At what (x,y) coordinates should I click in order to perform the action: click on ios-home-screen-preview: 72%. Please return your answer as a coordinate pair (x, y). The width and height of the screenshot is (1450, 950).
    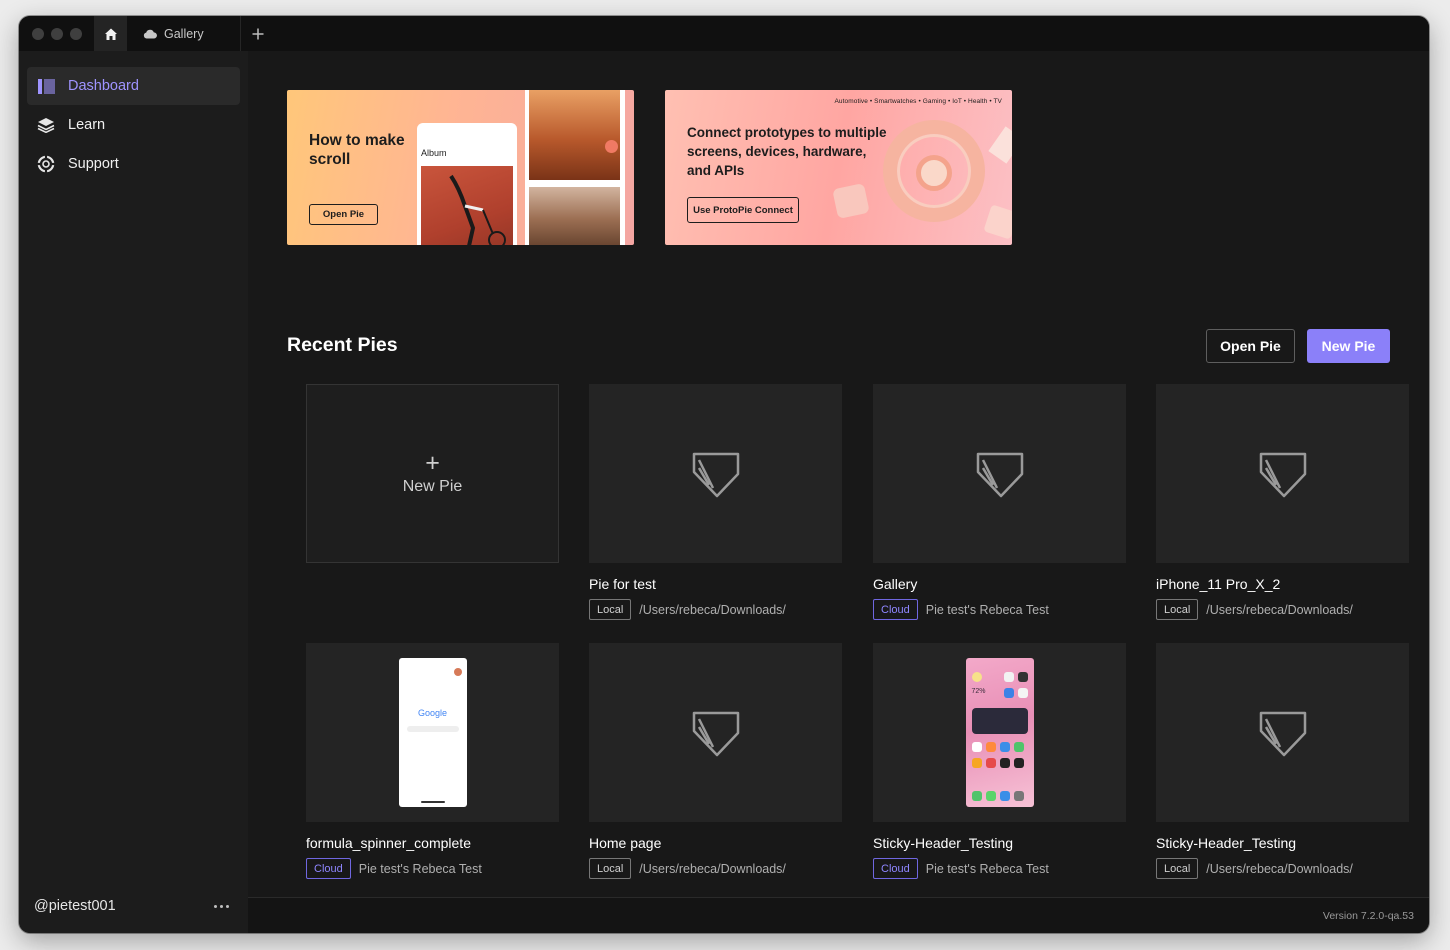
    Looking at the image, I should click on (999, 732).